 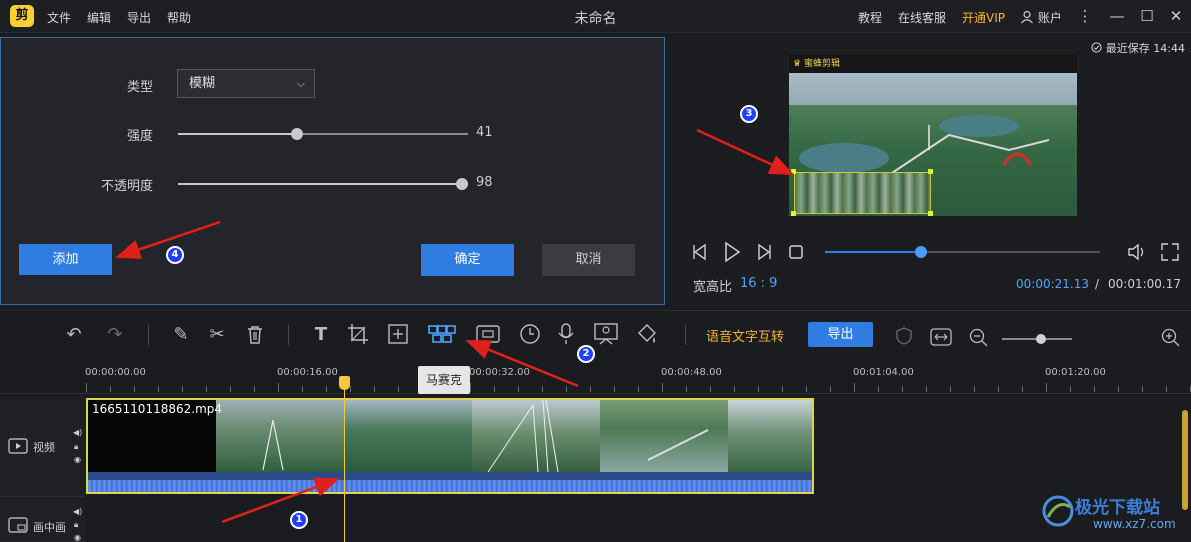 I want to click on app-logo-icon: 剪, so click(x=22, y=16).